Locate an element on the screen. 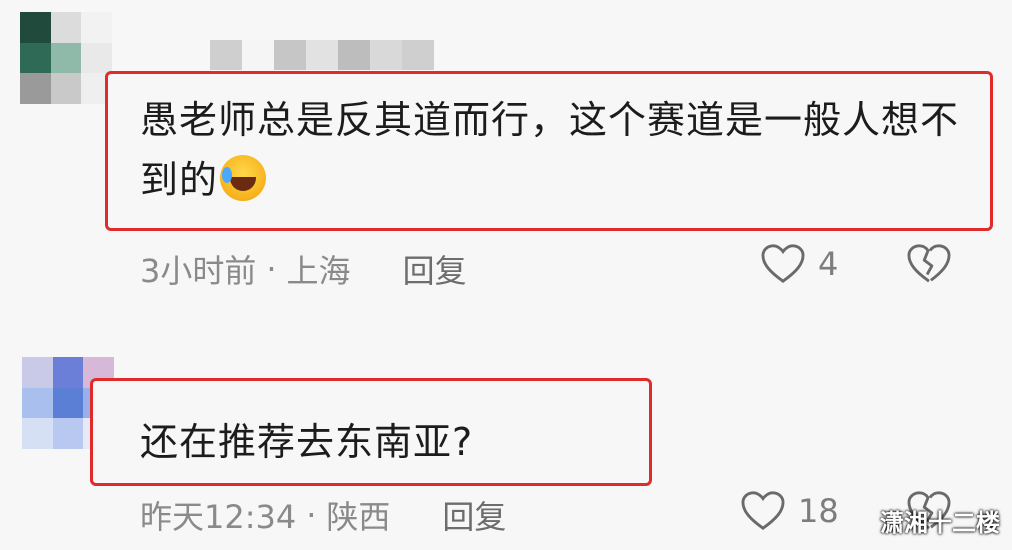  comment-meta: 3小时前 · 上海 回复 is located at coordinates (303, 269).